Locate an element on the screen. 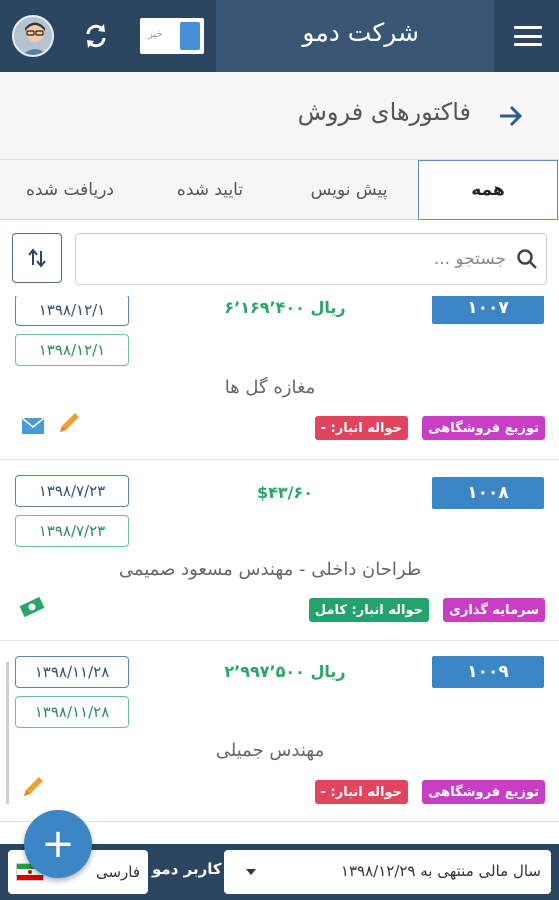 Image resolution: width=559 pixels, height=900 pixels. invoice-number-badge: ۱۰۰۷ is located at coordinates (488, 310).